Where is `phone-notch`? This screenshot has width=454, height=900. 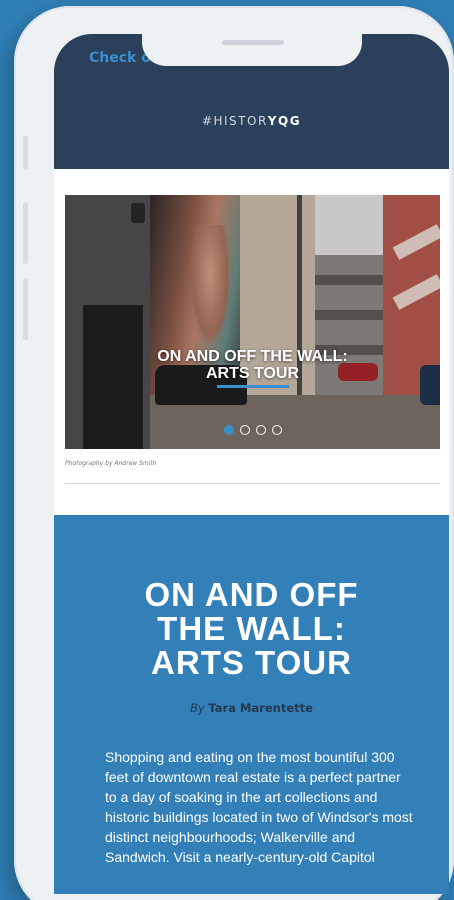 phone-notch is located at coordinates (252, 50).